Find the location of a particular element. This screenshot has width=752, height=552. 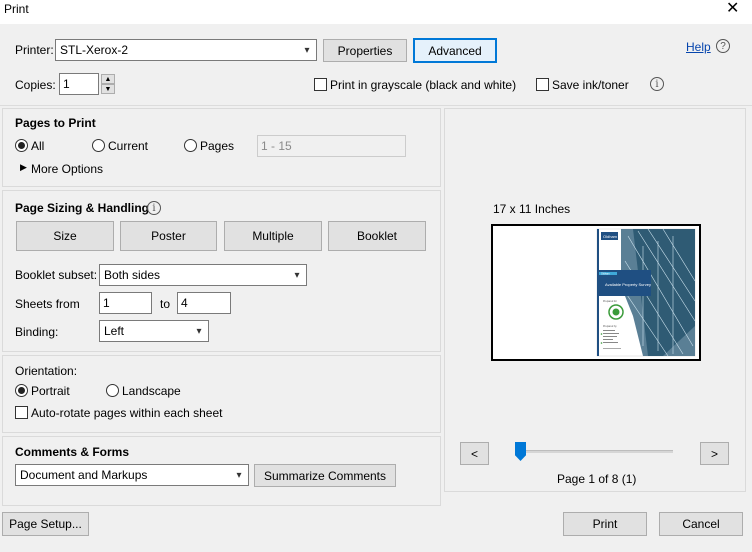

summarize-comments-button: Summarize Comments is located at coordinates (325, 475).